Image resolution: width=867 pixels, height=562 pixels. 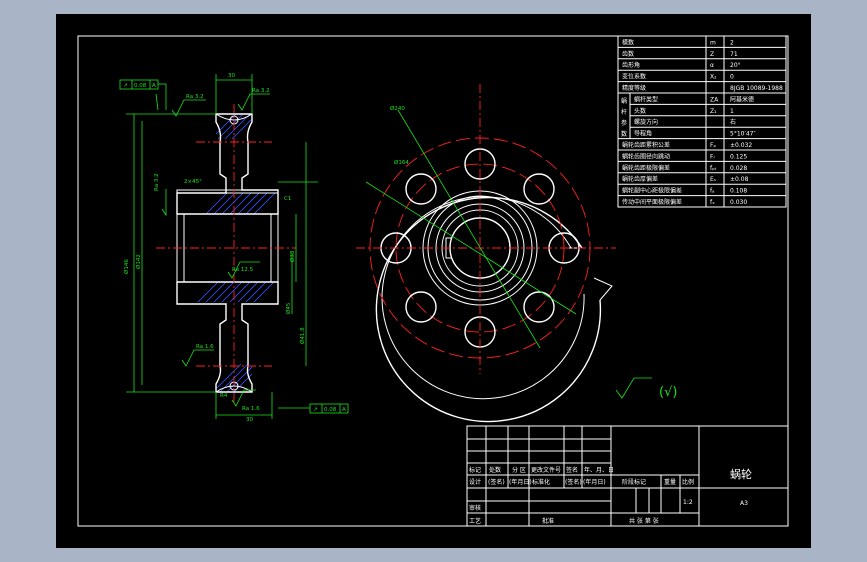 What do you see at coordinates (652, 191) in the screenshot?
I see `param-name: 蜗轮副中心距极限偏差` at bounding box center [652, 191].